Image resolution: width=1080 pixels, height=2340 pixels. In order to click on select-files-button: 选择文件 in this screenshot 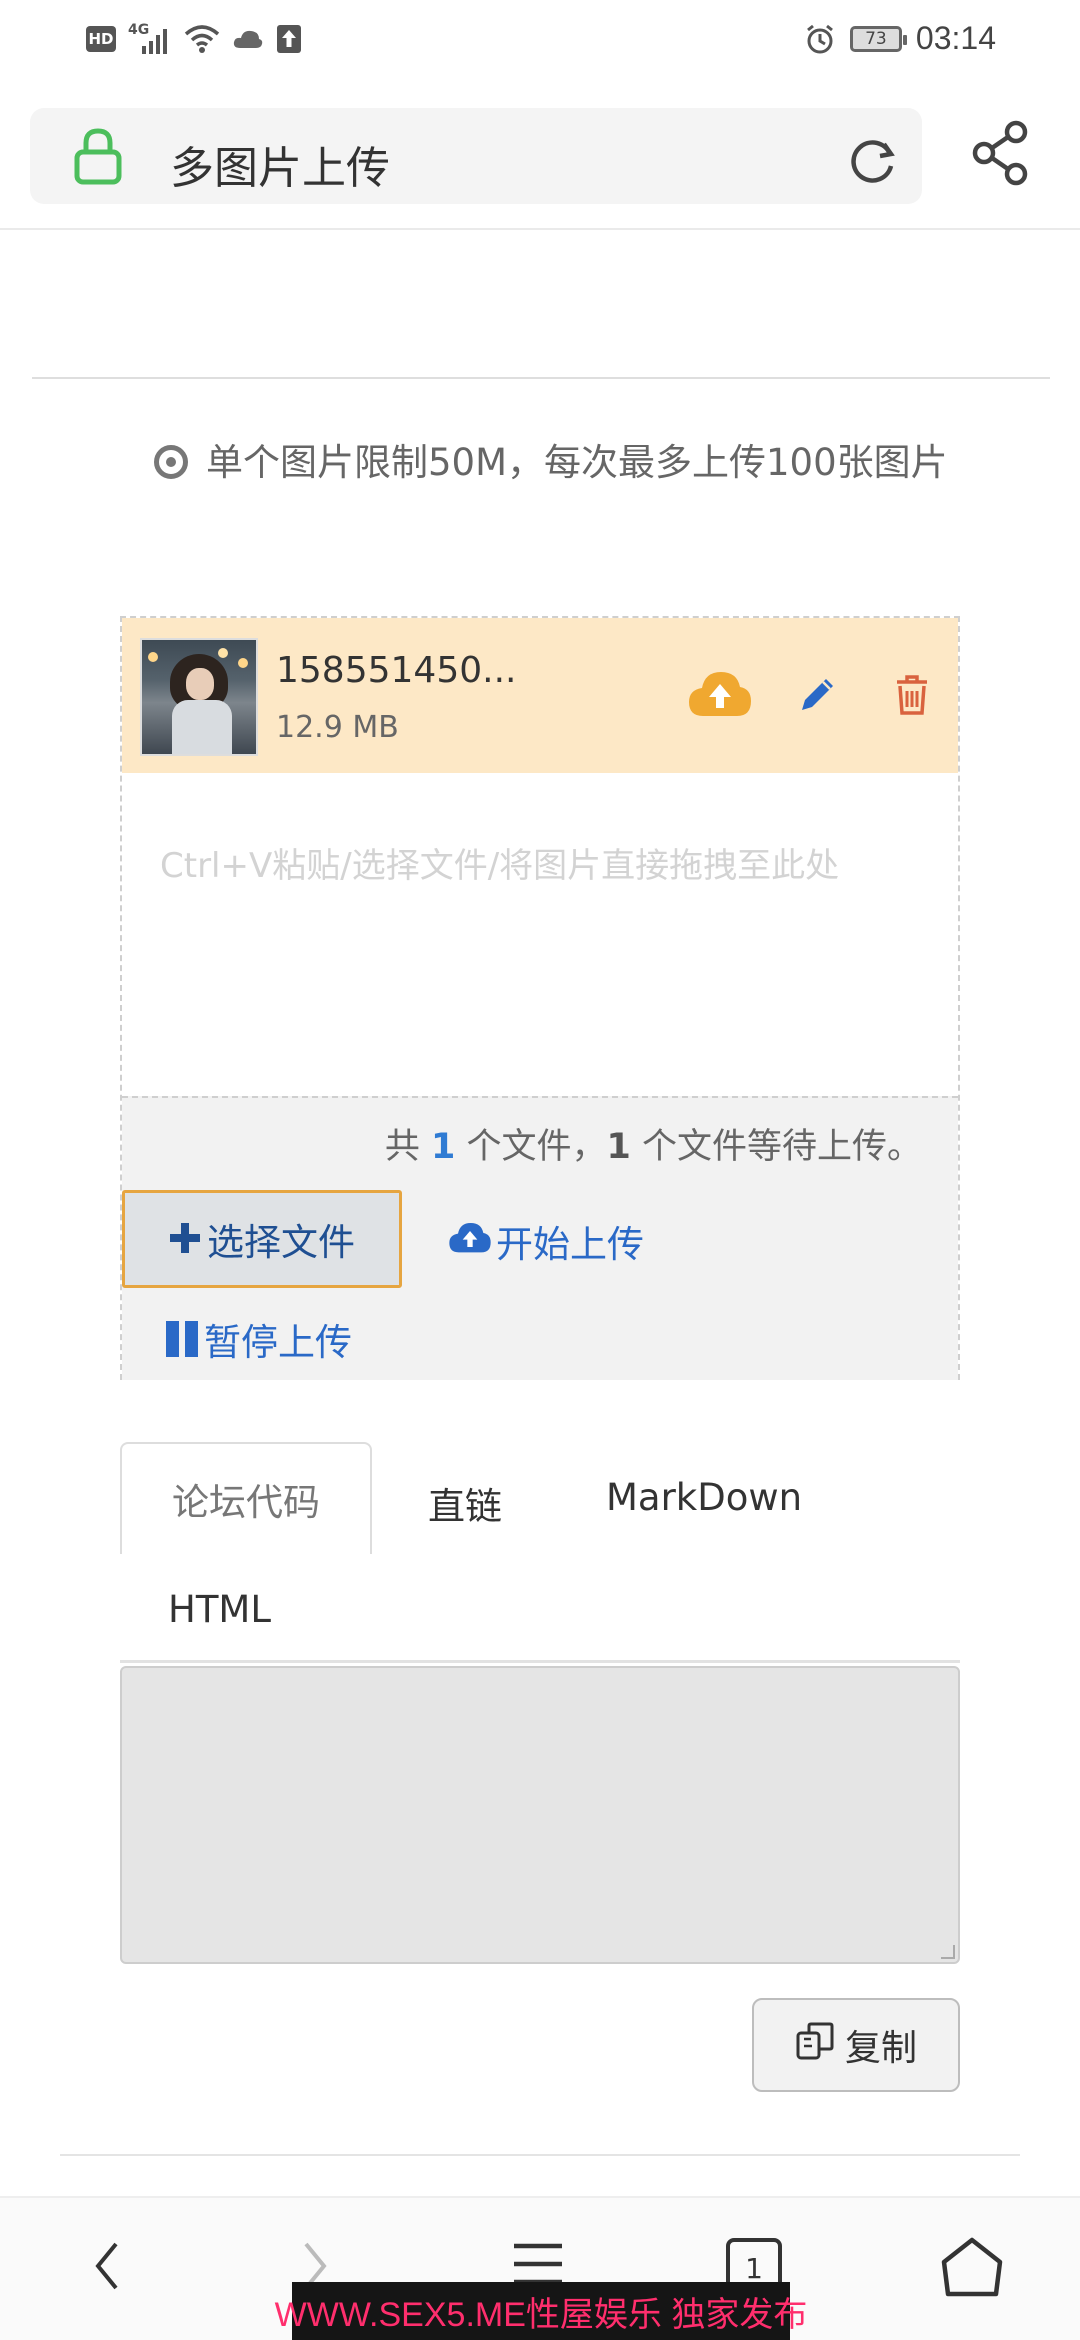, I will do `click(262, 1239)`.